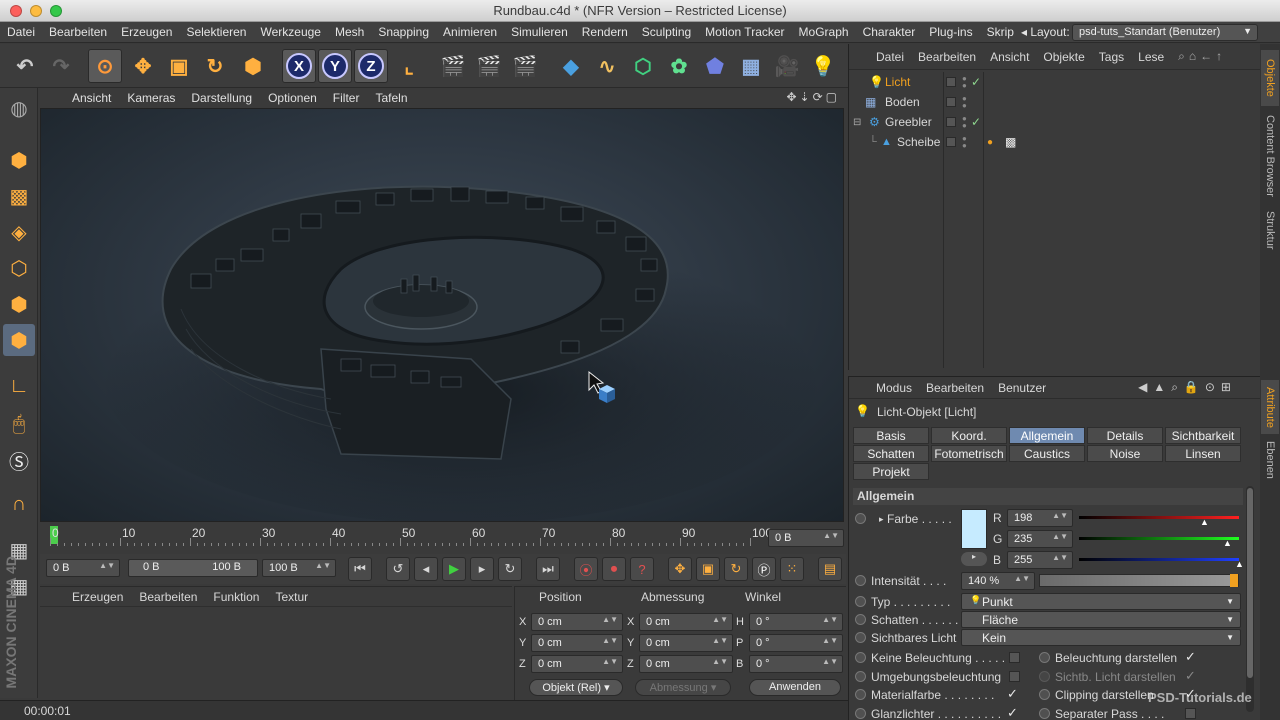 The height and width of the screenshot is (720, 1280). What do you see at coordinates (796, 643) in the screenshot?
I see `rot-p-field: 0 ° ▲▼` at bounding box center [796, 643].